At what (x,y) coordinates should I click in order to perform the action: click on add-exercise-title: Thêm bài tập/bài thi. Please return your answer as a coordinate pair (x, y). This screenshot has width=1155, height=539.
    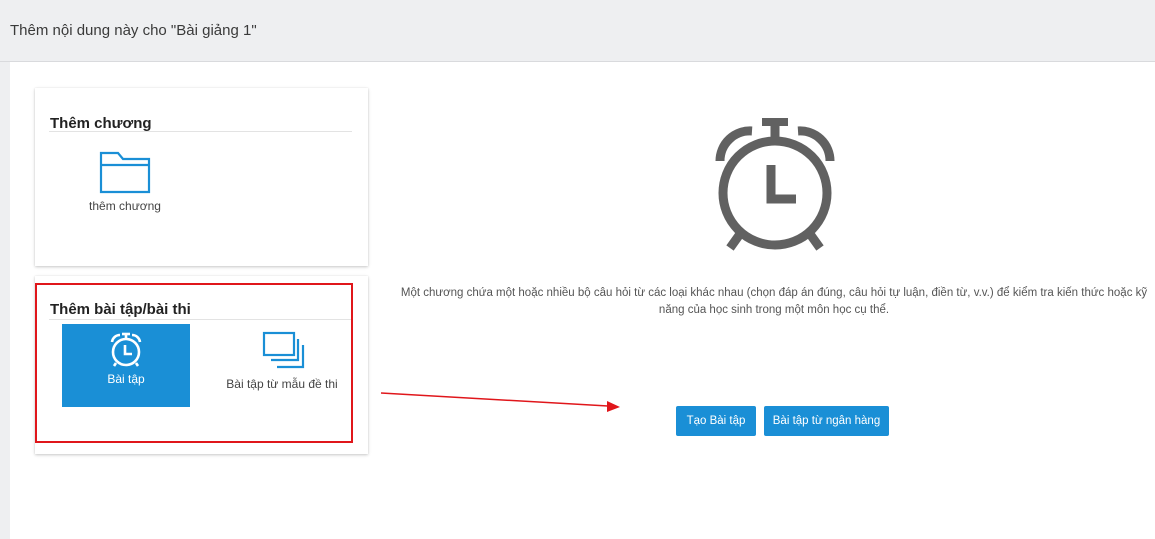
    Looking at the image, I should click on (120, 309).